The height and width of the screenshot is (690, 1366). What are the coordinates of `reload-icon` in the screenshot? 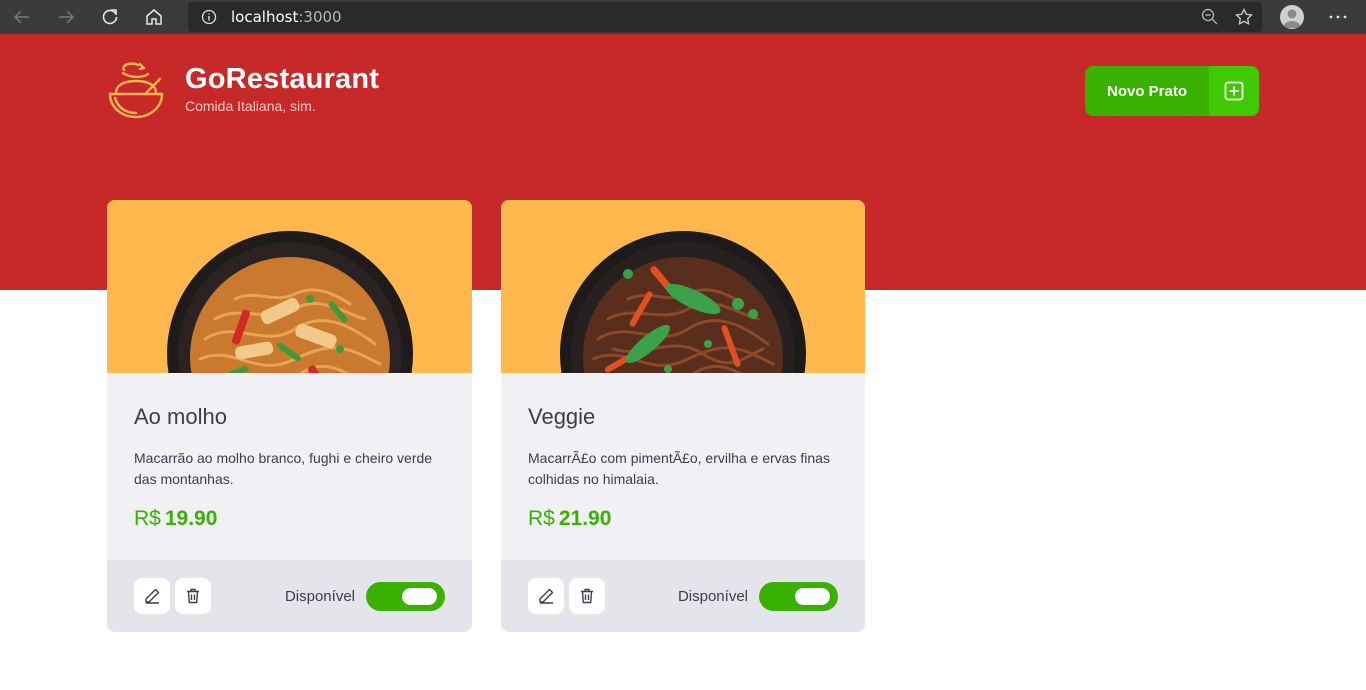 It's located at (110, 17).